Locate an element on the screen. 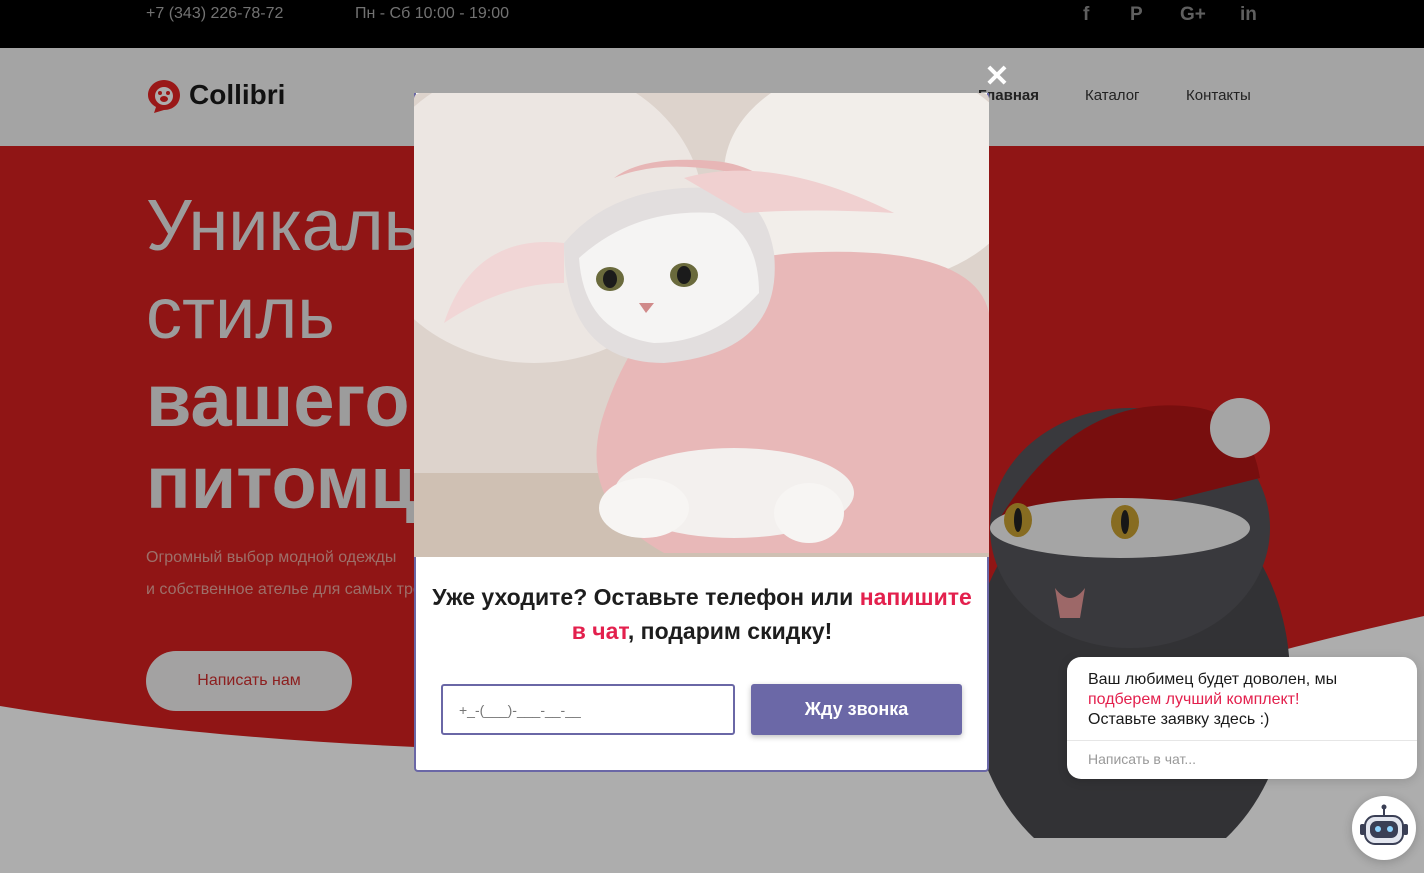  robot-icon is located at coordinates (1384, 824).